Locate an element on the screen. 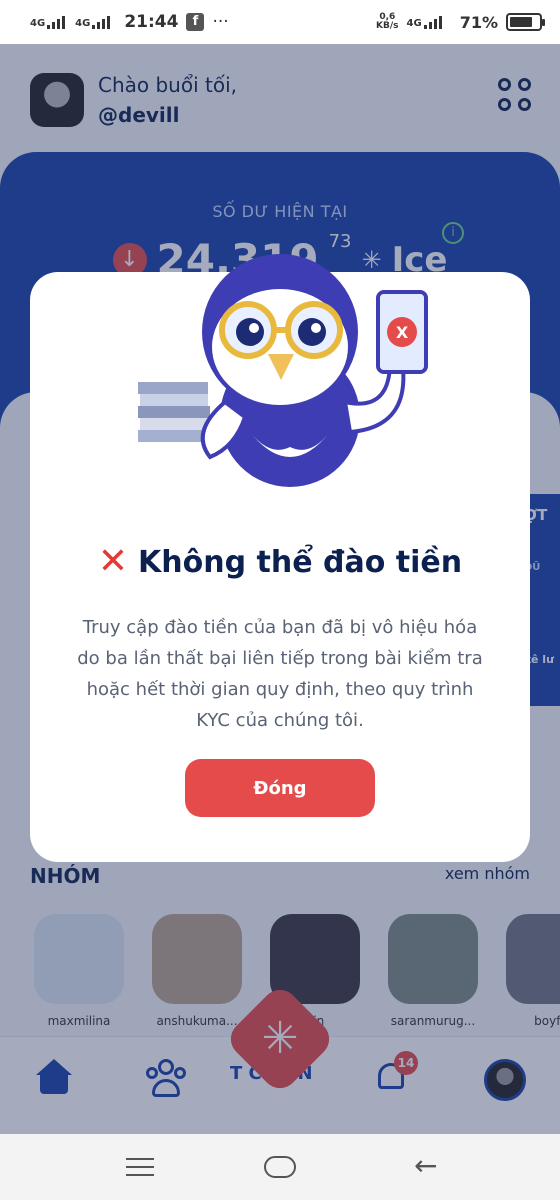 This screenshot has width=560, height=1200. signal-icon: 4G is located at coordinates (48, 22).